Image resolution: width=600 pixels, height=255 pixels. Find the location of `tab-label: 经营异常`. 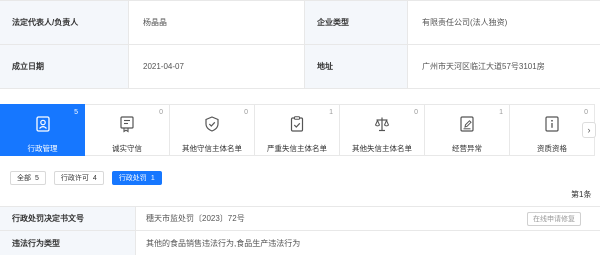

tab-label: 经营异常 is located at coordinates (467, 148).